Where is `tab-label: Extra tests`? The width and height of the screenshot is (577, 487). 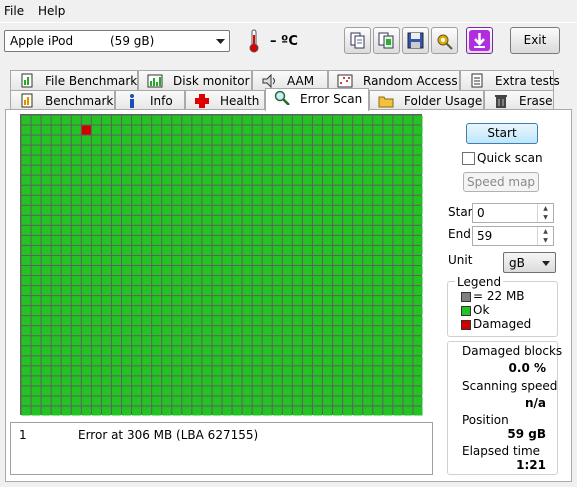 tab-label: Extra tests is located at coordinates (527, 81).